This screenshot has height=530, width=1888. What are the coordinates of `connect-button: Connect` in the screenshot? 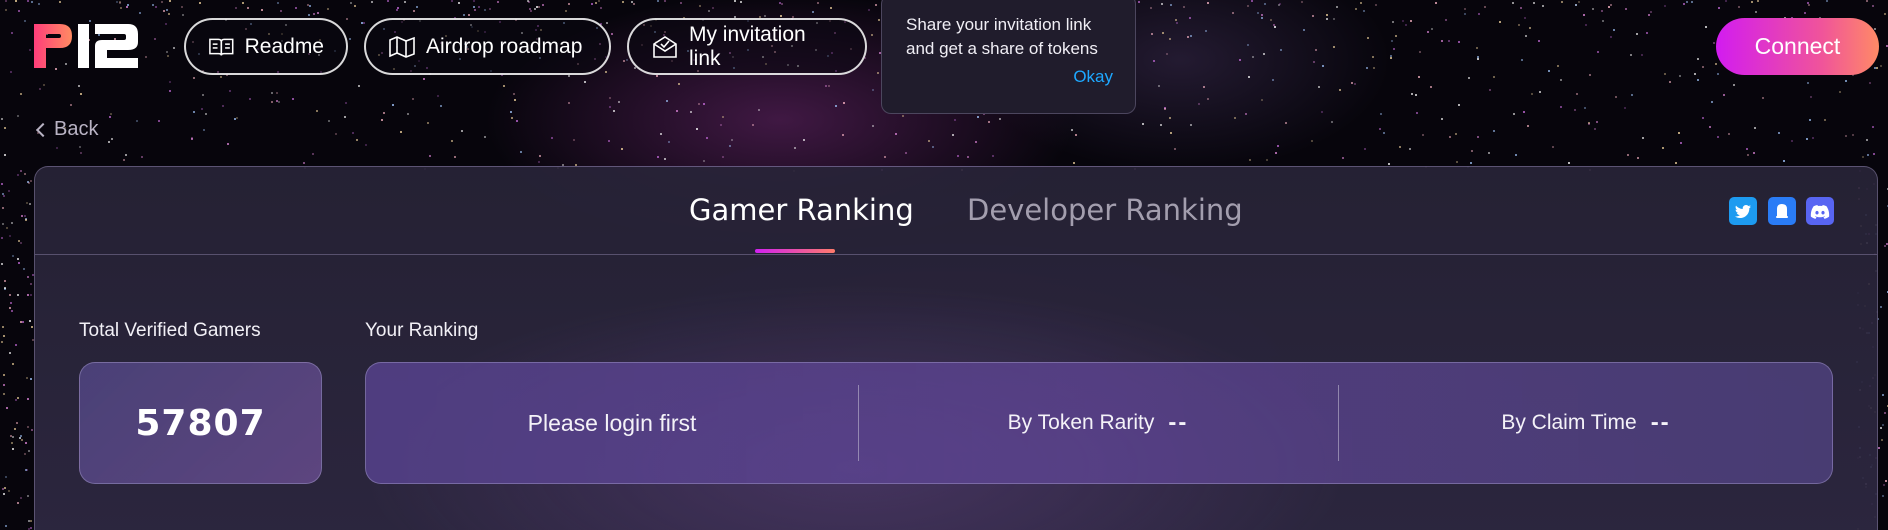 It's located at (1797, 46).